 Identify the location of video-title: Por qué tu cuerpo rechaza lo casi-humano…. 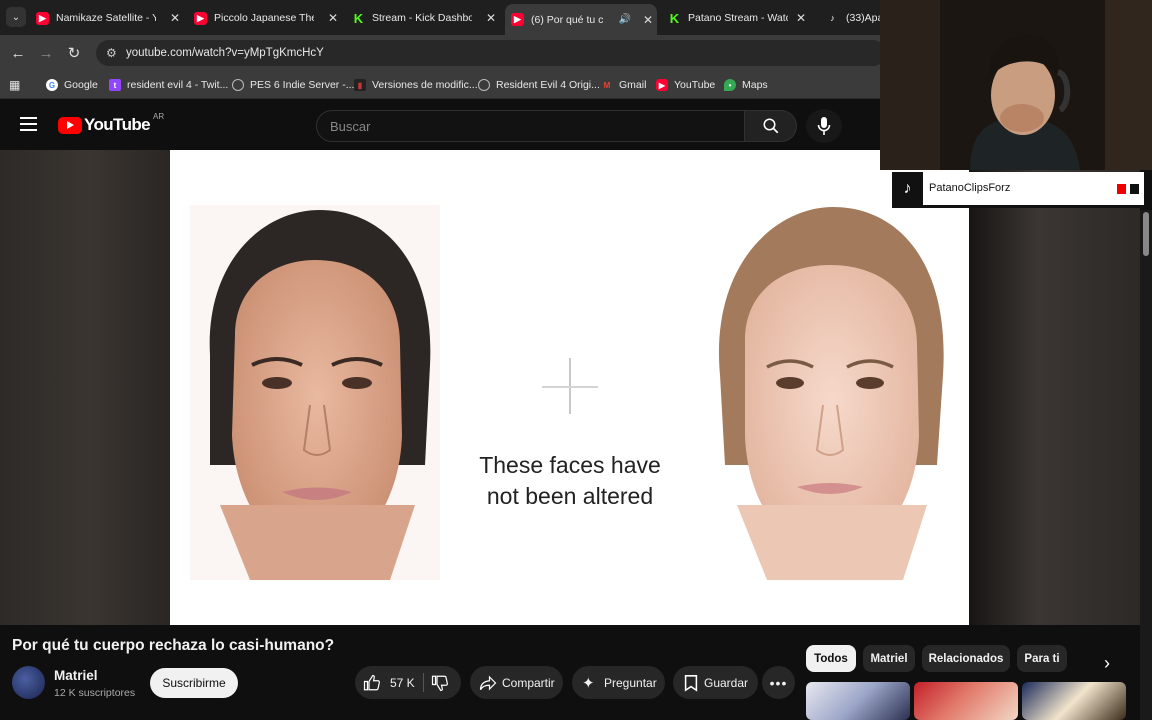
(173, 645).